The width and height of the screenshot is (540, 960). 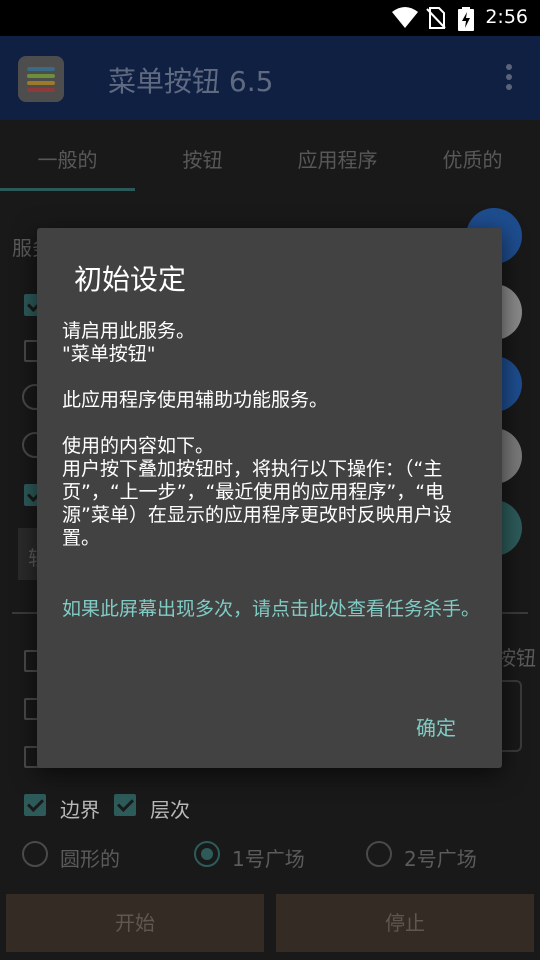 I want to click on app-bar: 菜单按钮 6.5, so click(x=270, y=78).